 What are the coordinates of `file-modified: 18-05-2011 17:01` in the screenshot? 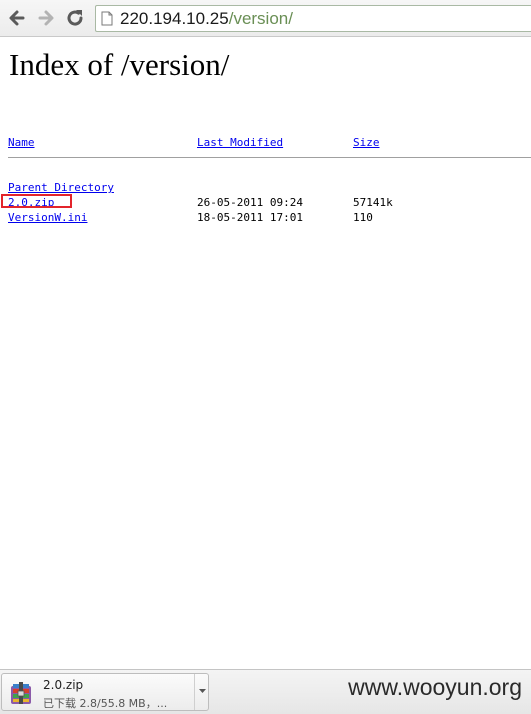 It's located at (250, 217).